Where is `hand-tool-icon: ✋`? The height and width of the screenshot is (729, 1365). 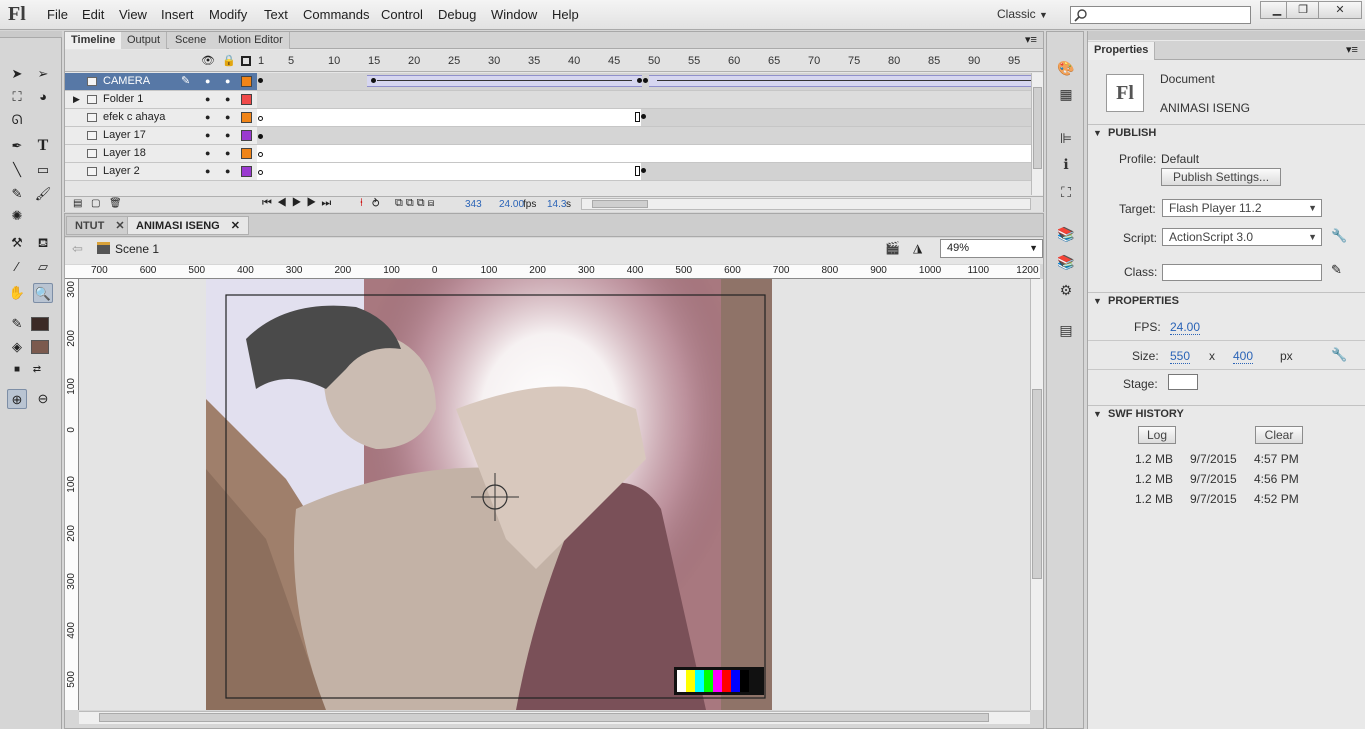 hand-tool-icon: ✋ is located at coordinates (17, 293).